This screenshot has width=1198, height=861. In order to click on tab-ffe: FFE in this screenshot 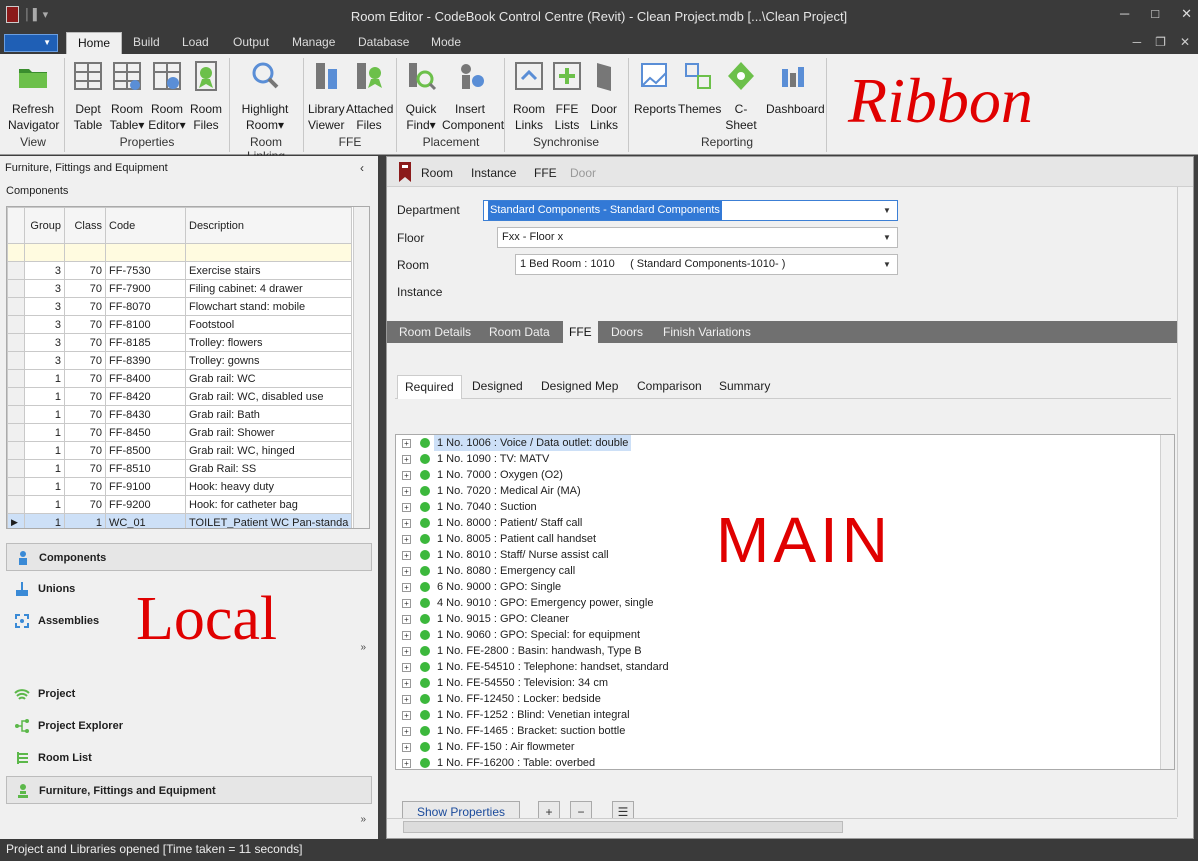, I will do `click(580, 332)`.